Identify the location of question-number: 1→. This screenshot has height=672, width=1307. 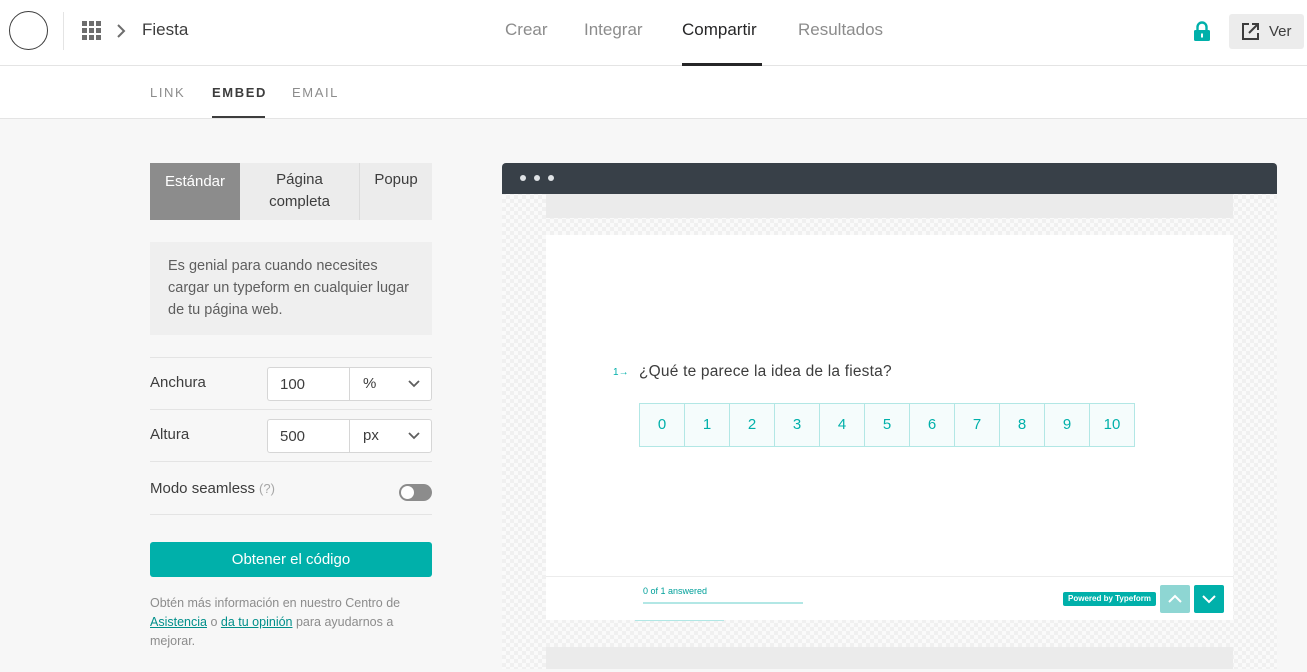
(621, 372).